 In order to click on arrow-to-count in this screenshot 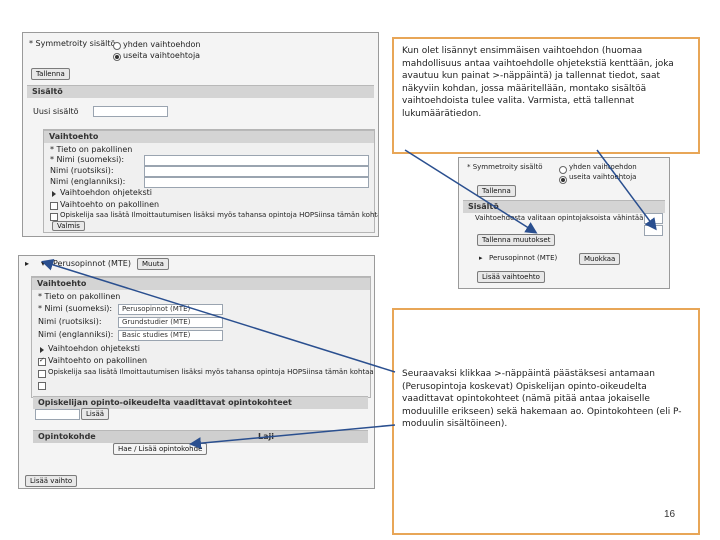, I will do `click(626, 190)`.